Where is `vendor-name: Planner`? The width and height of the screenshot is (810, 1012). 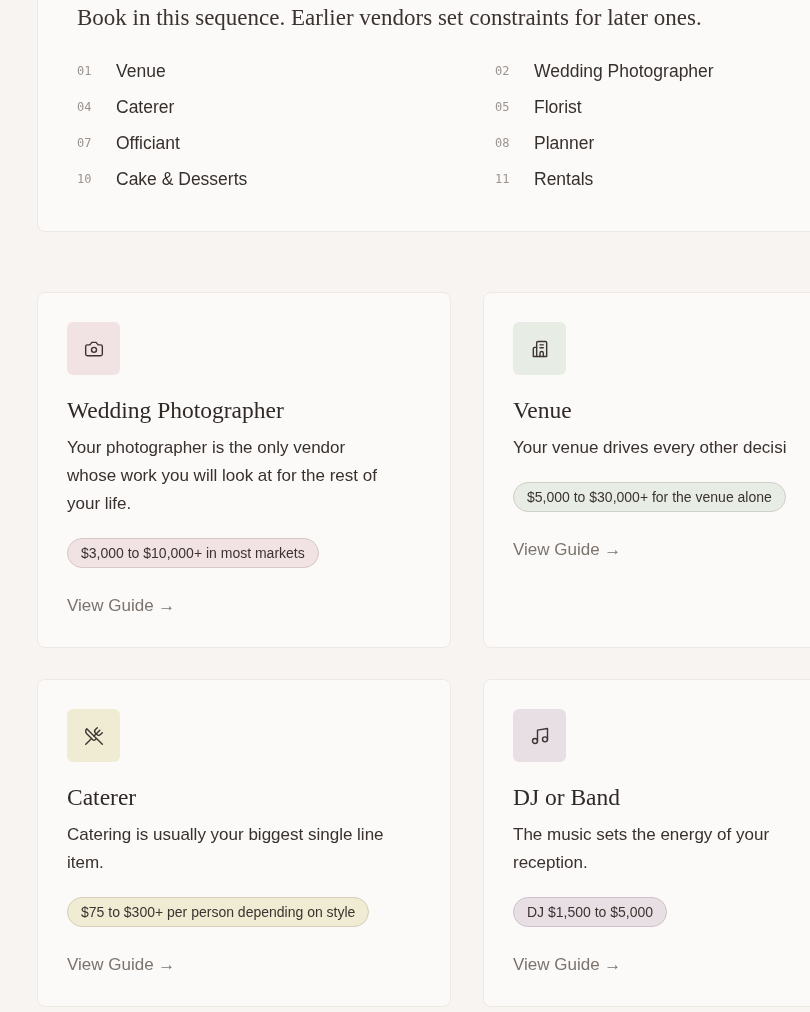
vendor-name: Planner is located at coordinates (564, 143).